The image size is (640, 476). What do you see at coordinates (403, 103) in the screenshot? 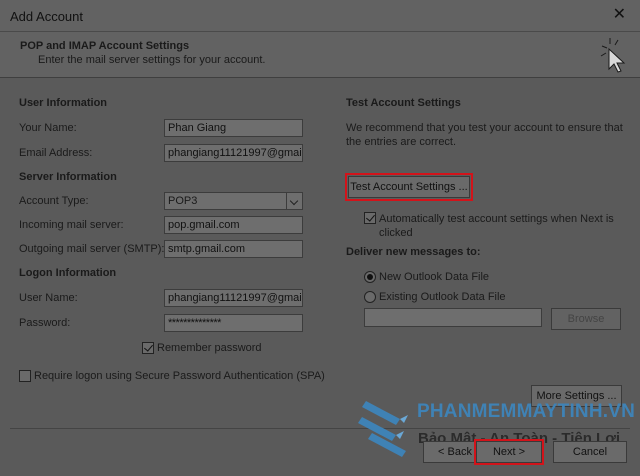
I see `test-settings-heading: Test Account Settings` at bounding box center [403, 103].